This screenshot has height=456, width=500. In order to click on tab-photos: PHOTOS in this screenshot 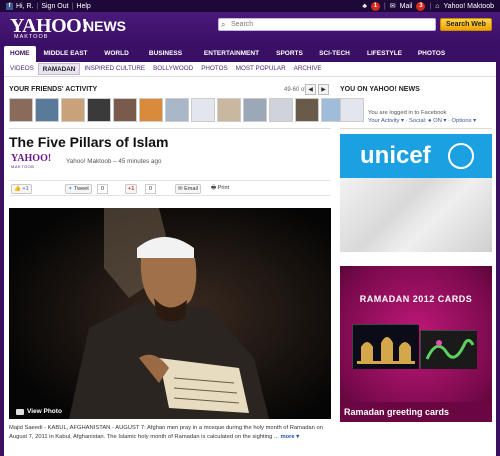, I will do `click(432, 54)`.